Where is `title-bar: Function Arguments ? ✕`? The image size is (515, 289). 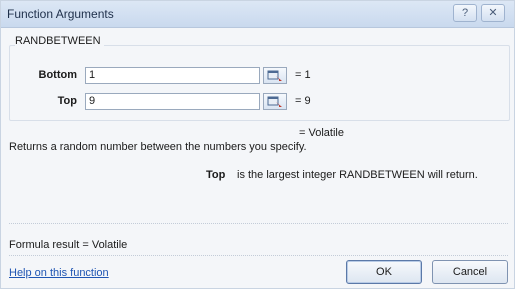
title-bar: Function Arguments ? ✕ is located at coordinates (257, 14).